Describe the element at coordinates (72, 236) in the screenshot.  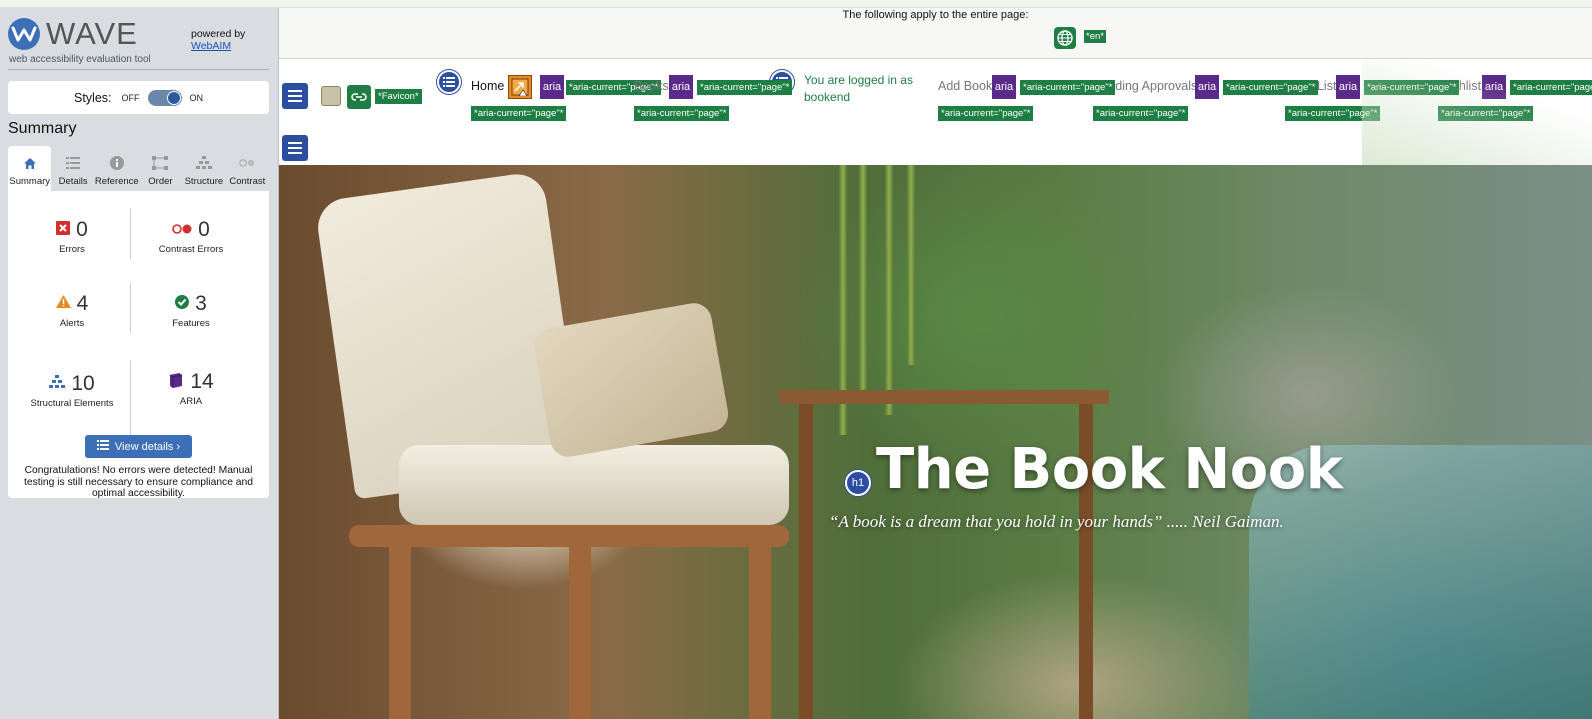
I see `errors-stat: 0 Errors` at that location.